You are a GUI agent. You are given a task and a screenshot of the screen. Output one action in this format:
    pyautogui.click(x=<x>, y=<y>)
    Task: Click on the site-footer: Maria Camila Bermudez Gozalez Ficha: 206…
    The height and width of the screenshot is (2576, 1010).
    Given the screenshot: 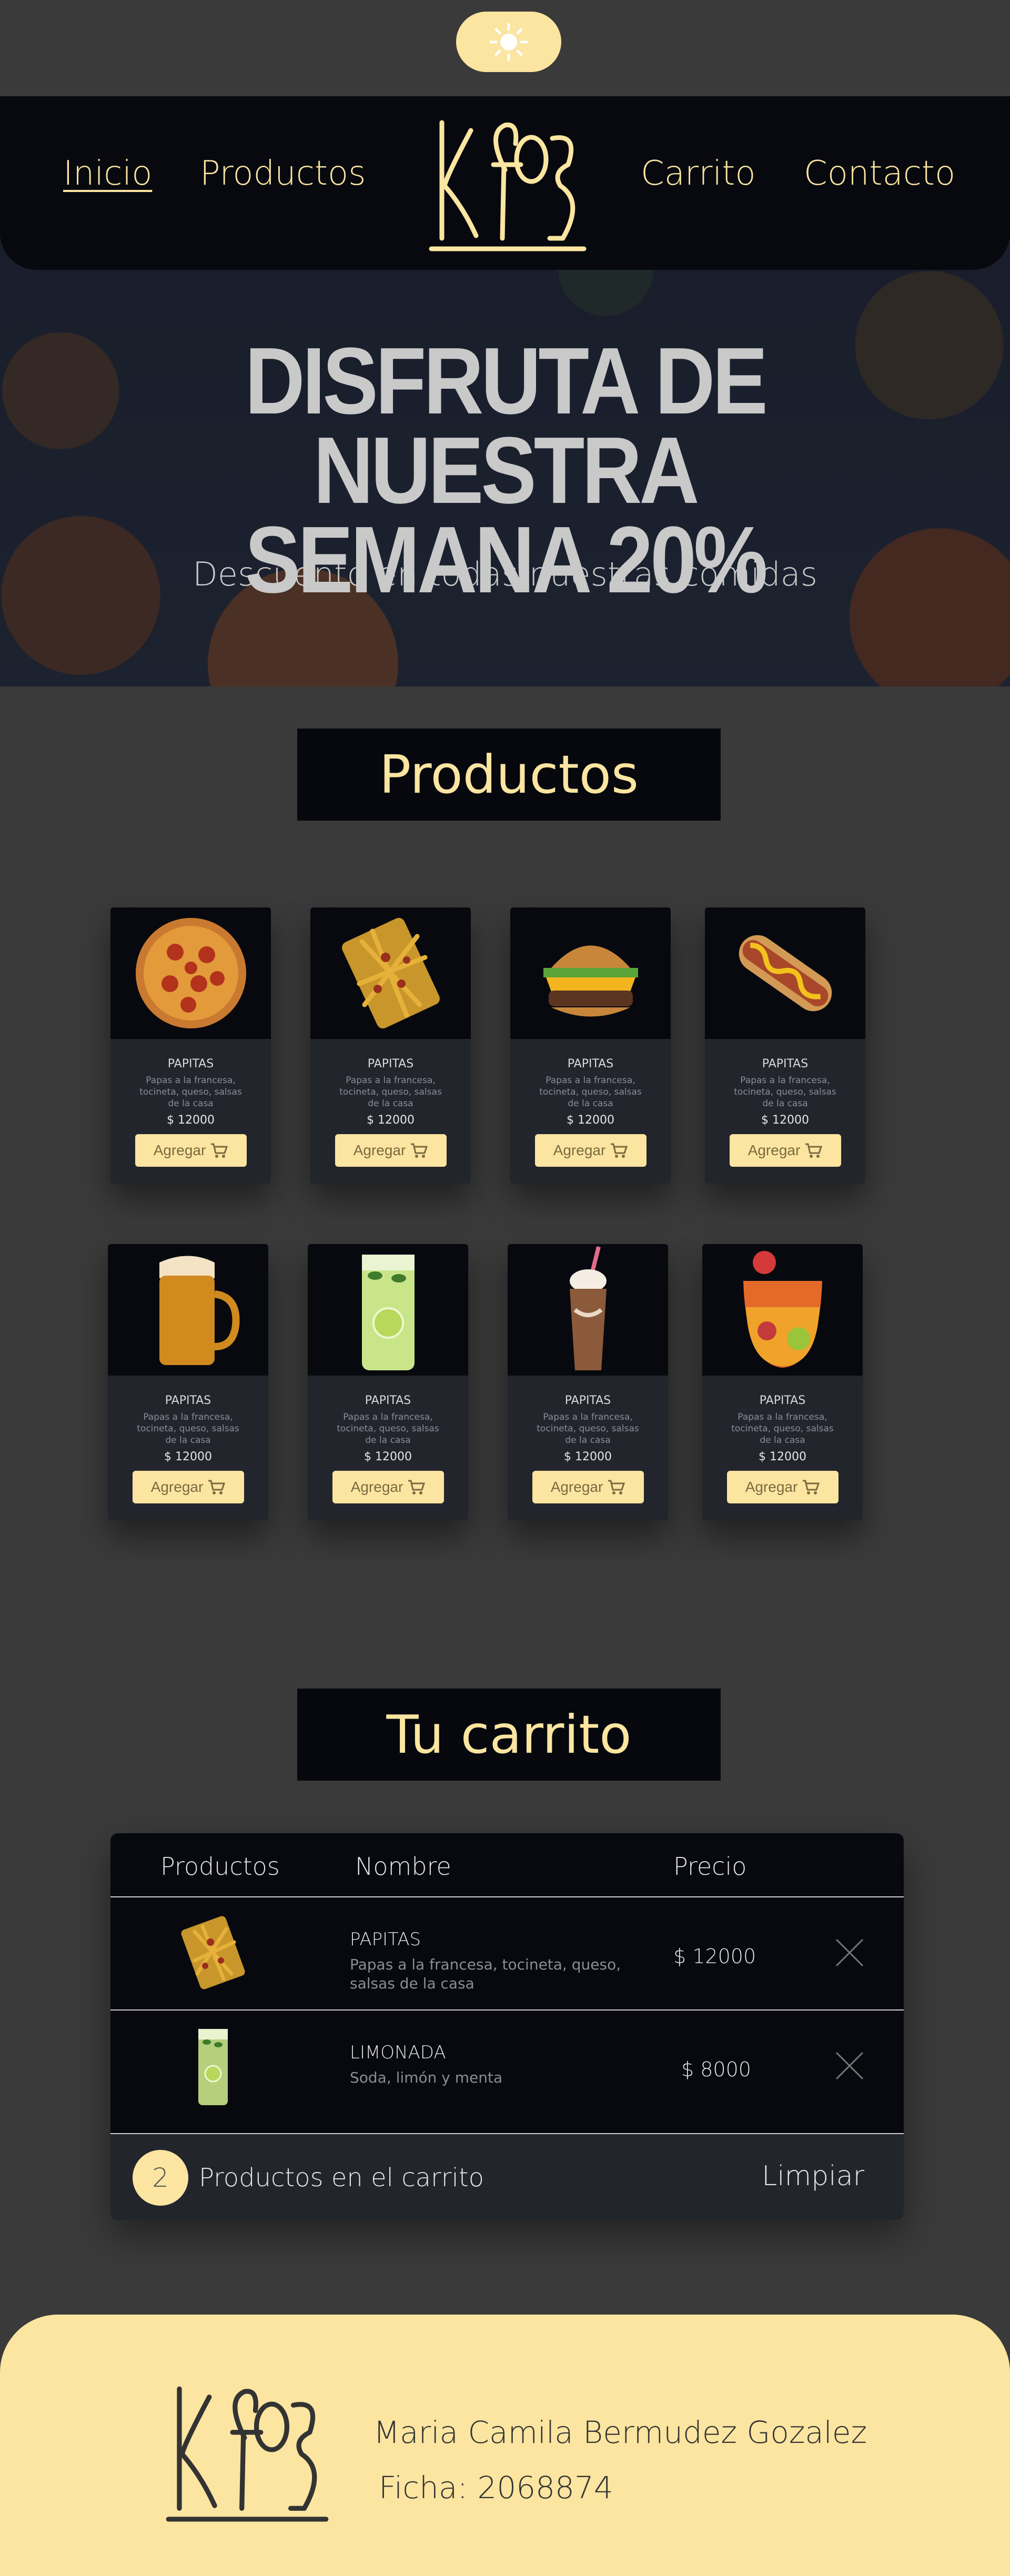 What is the action you would take?
    pyautogui.click(x=505, y=2445)
    